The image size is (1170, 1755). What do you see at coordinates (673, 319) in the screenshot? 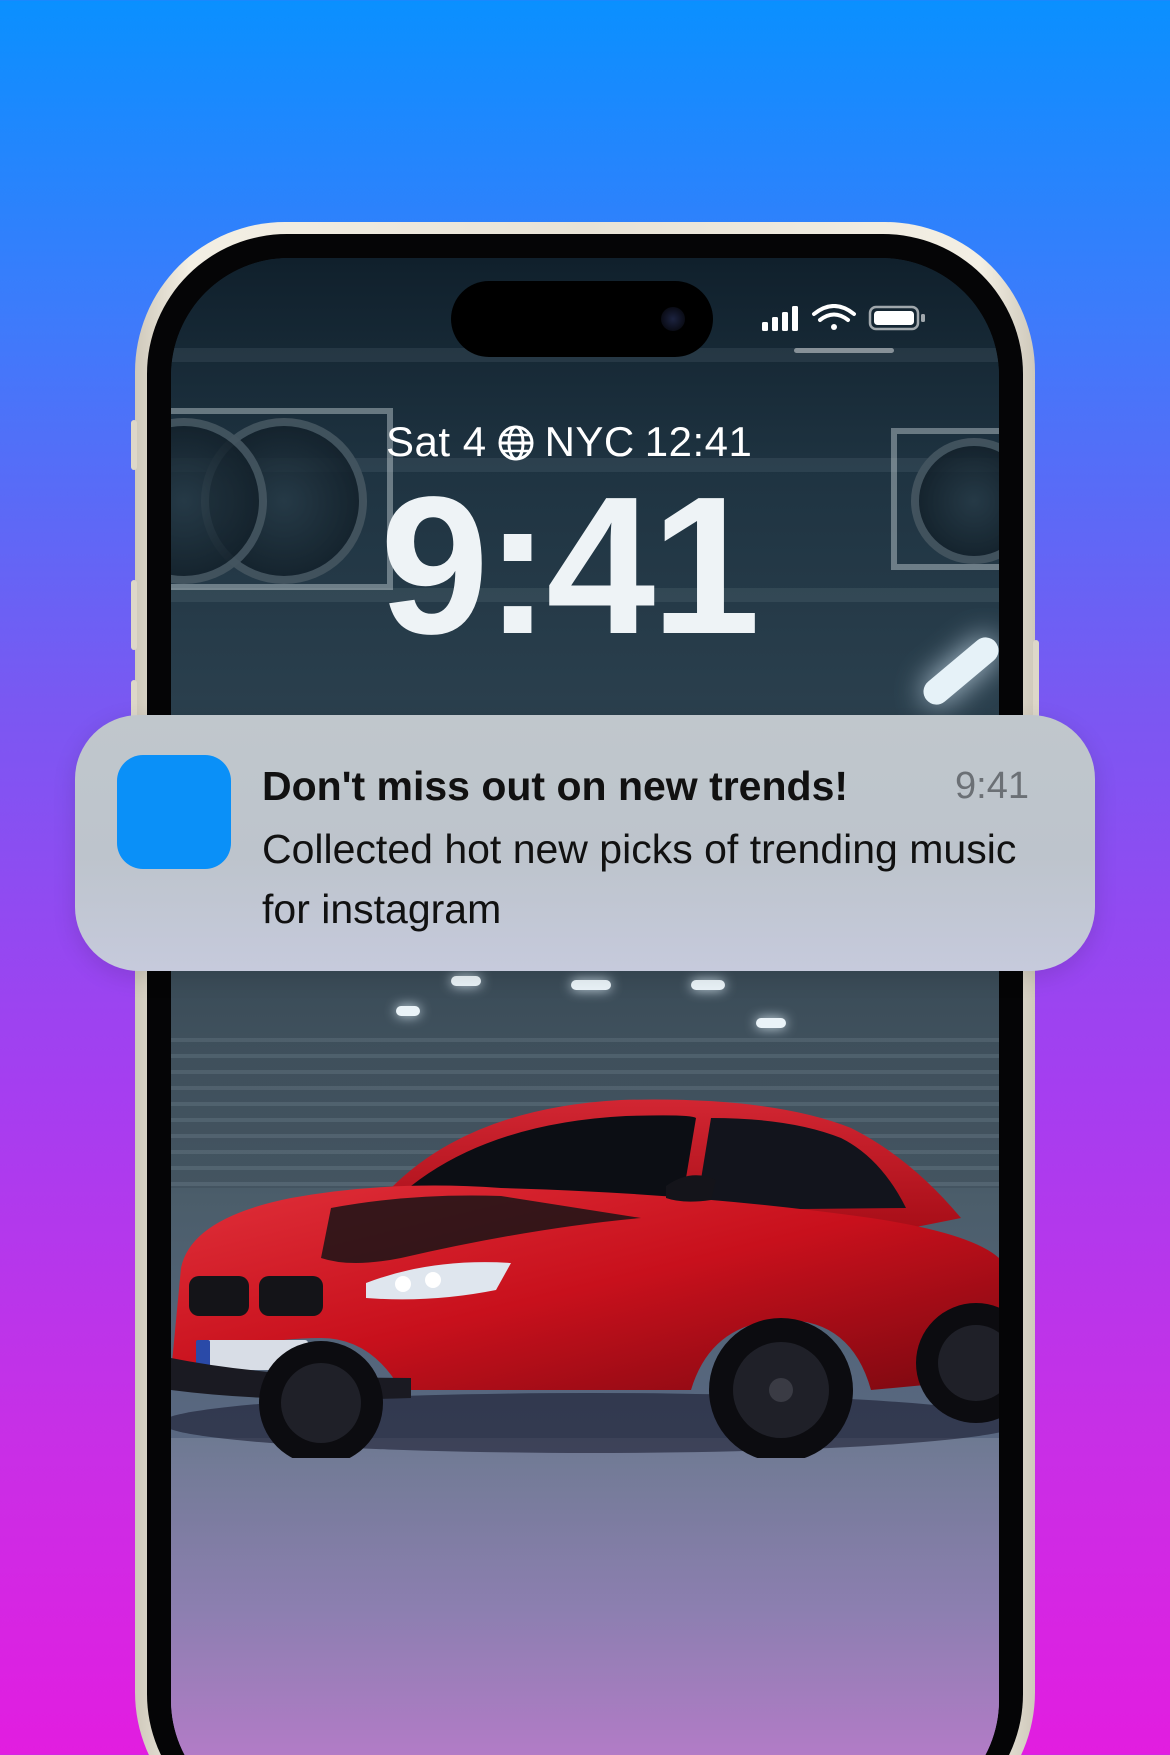
I see `front-camera-icon` at bounding box center [673, 319].